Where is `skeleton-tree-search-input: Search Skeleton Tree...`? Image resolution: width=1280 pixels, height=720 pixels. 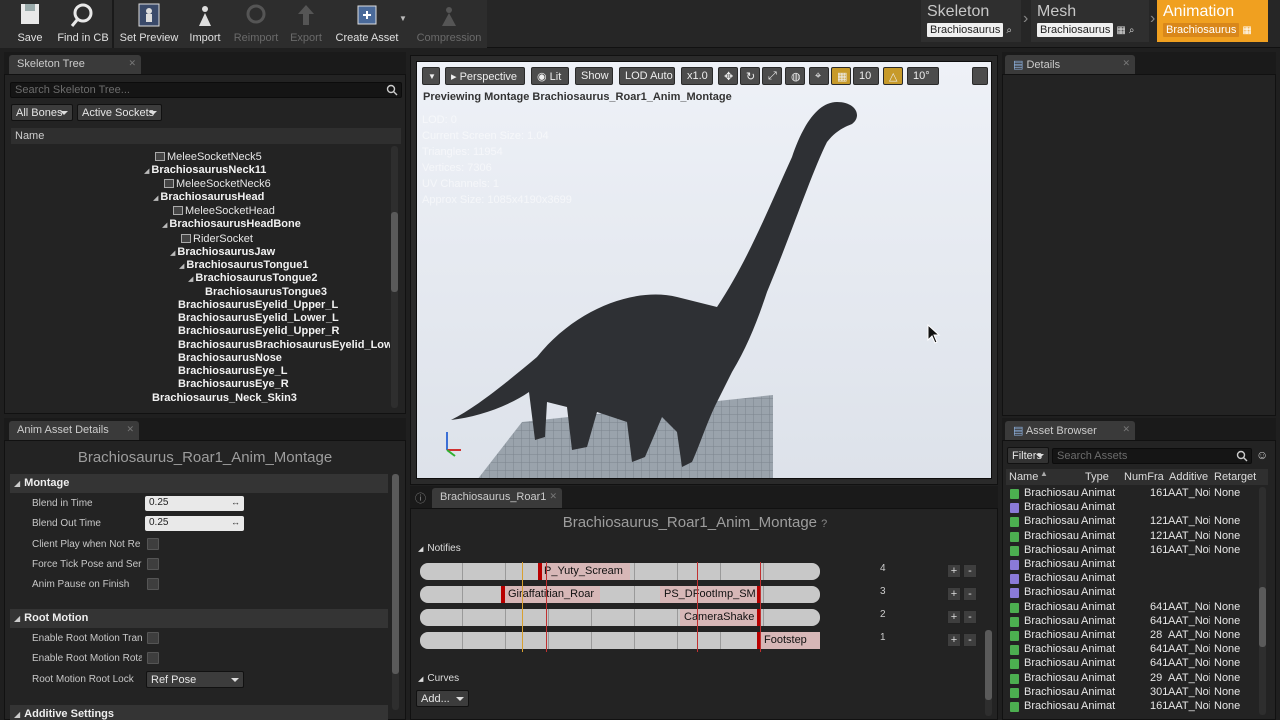
skeleton-tree-search-input: Search Skeleton Tree... is located at coordinates (206, 90).